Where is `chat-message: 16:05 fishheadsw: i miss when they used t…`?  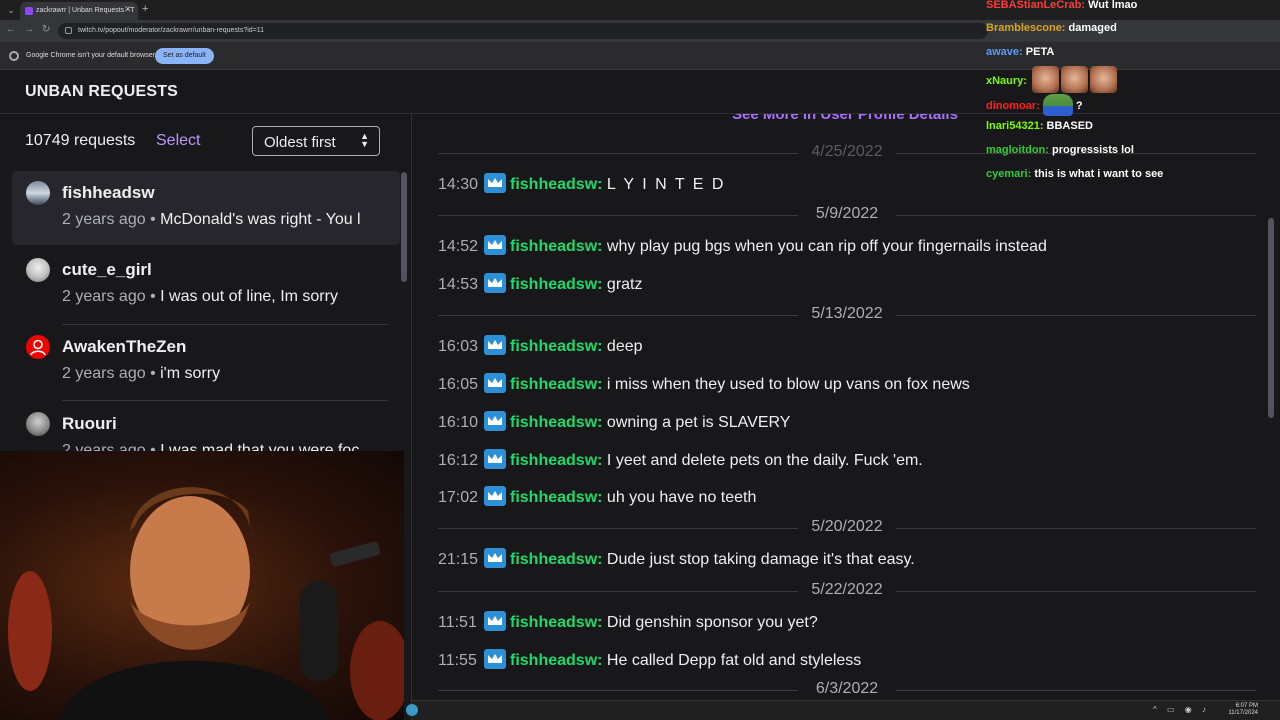 chat-message: 16:05 fishheadsw: i miss when they used t… is located at coordinates (704, 384).